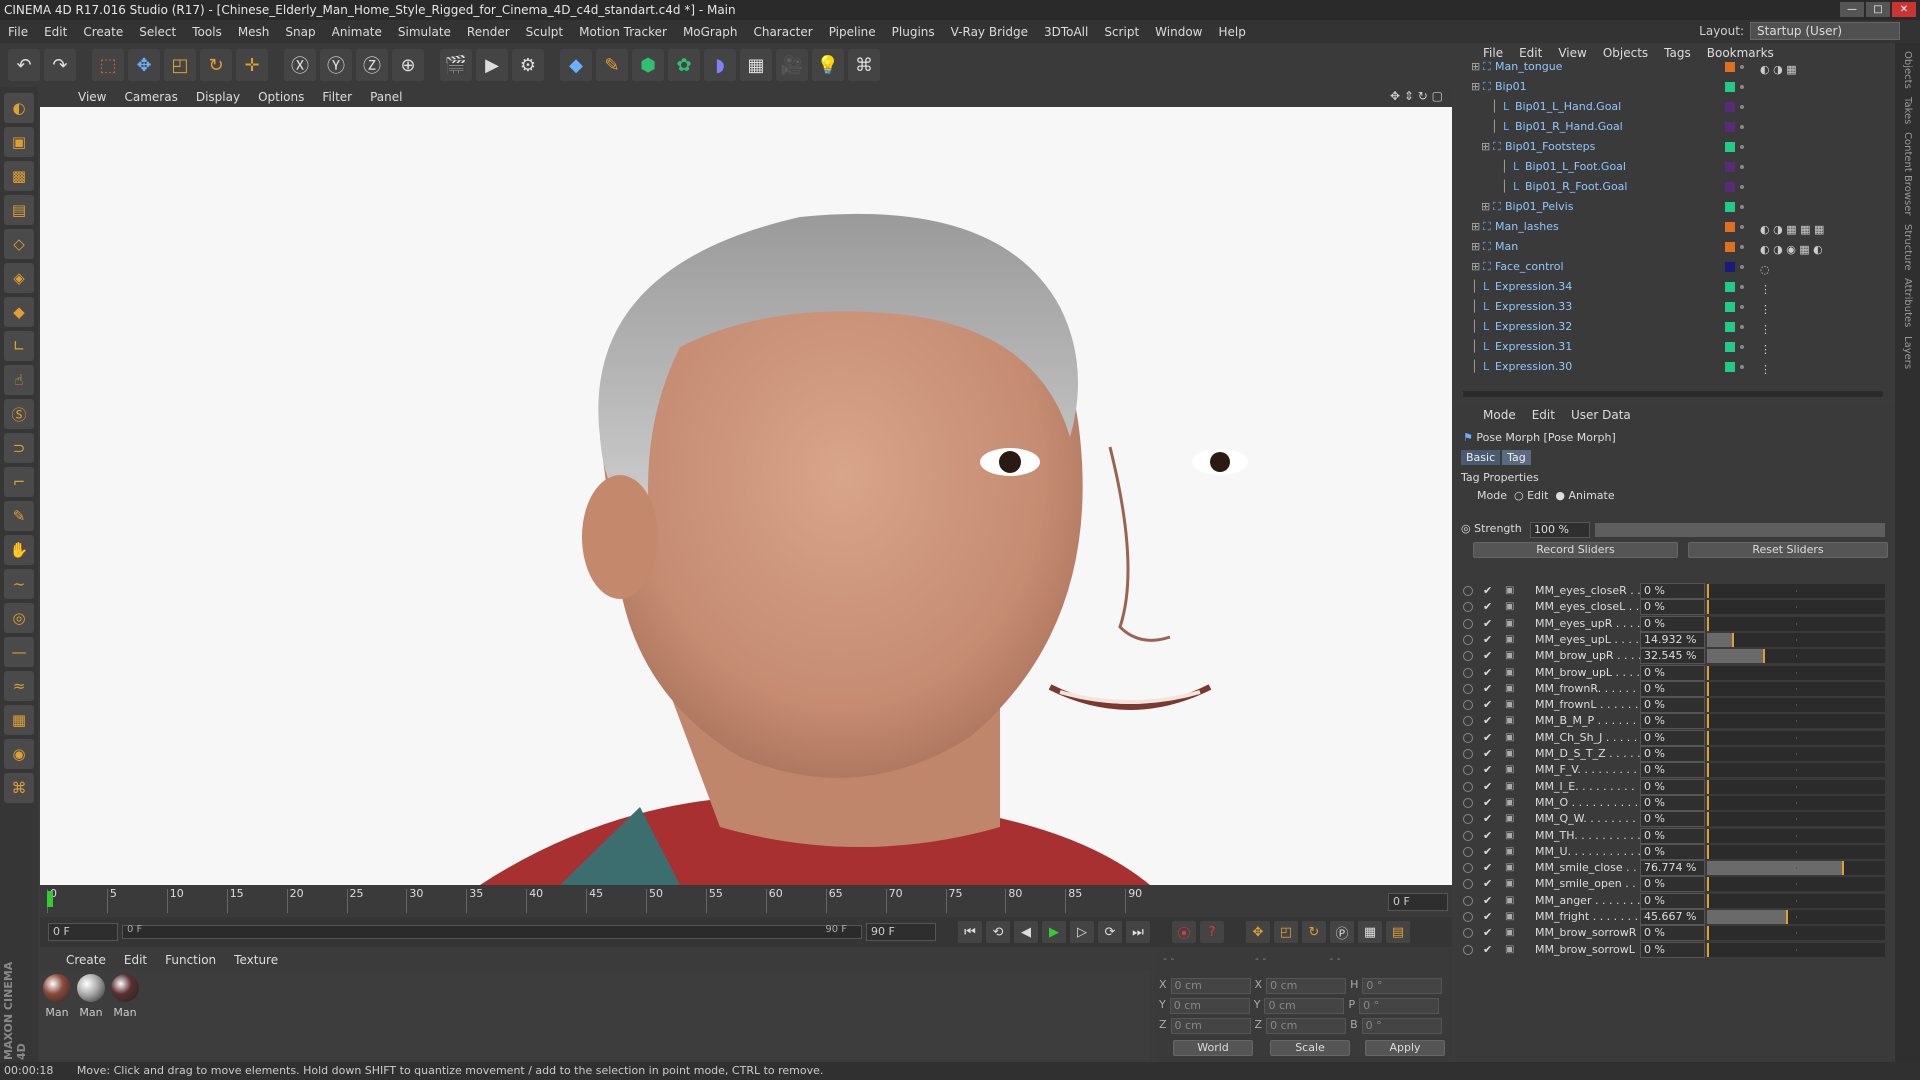  I want to click on right-tab-content-browser: Content Browser, so click(1907, 173).